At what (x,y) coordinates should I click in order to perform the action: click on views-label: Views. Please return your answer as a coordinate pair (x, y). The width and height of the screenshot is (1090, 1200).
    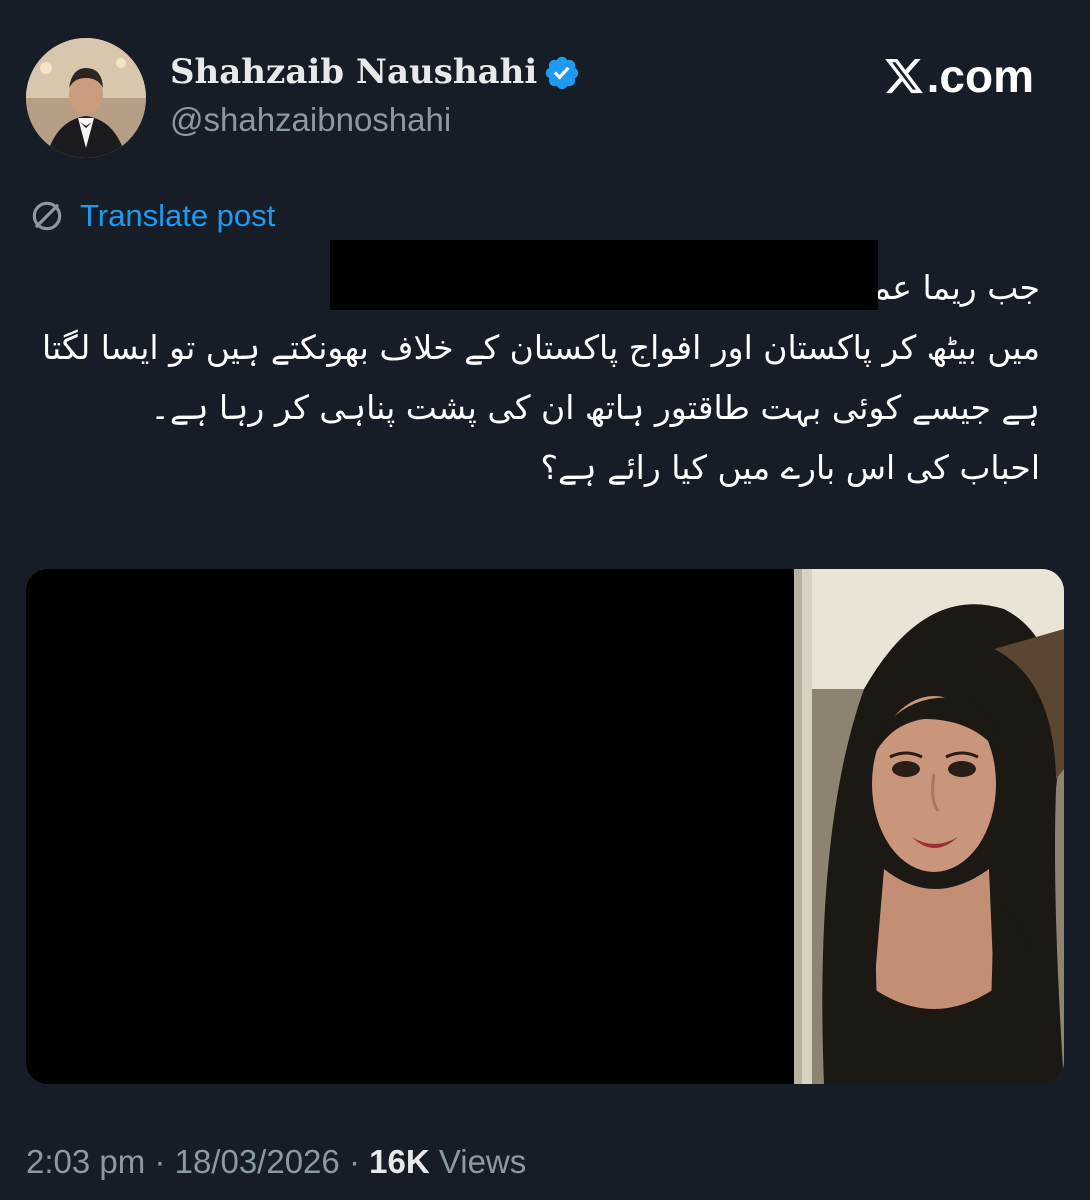
    Looking at the image, I should click on (482, 1161).